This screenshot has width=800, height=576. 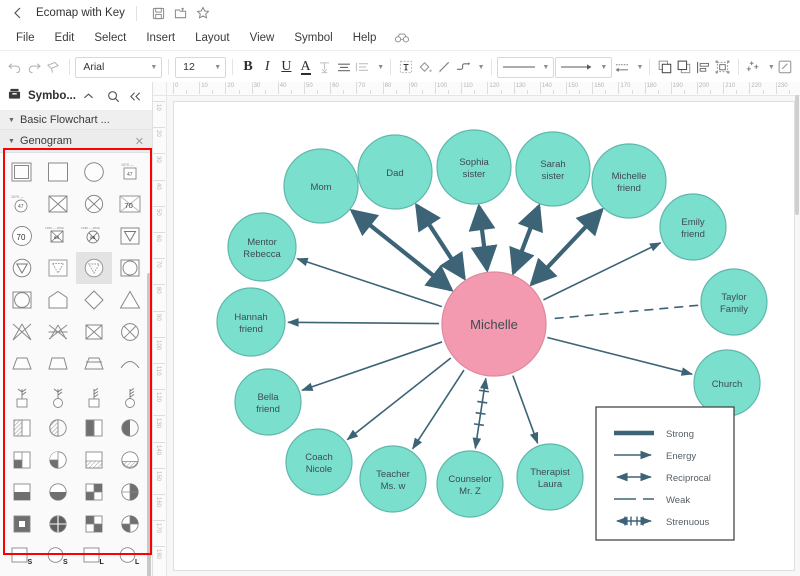 What do you see at coordinates (251, 322) in the screenshot?
I see `node-hannah: Hannahfriend` at bounding box center [251, 322].